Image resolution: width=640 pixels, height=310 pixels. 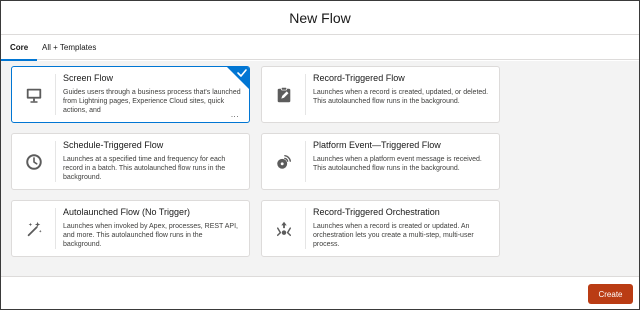 I want to click on card-title: Record-Triggered Orchestration, so click(x=376, y=212).